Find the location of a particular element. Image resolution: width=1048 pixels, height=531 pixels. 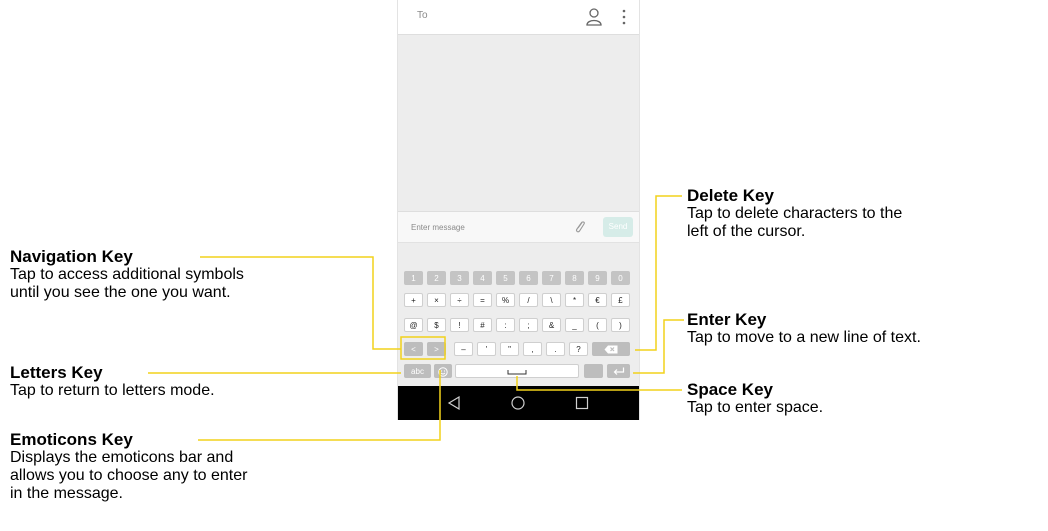

emoticons-key-title: Emoticons Key is located at coordinates (71, 439).